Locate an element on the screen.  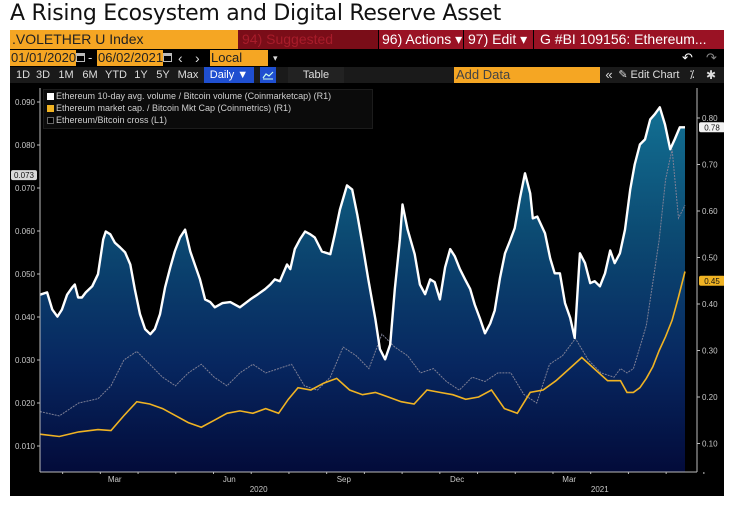
left-axis-tick-label: 0.090 is located at coordinates (25, 102).